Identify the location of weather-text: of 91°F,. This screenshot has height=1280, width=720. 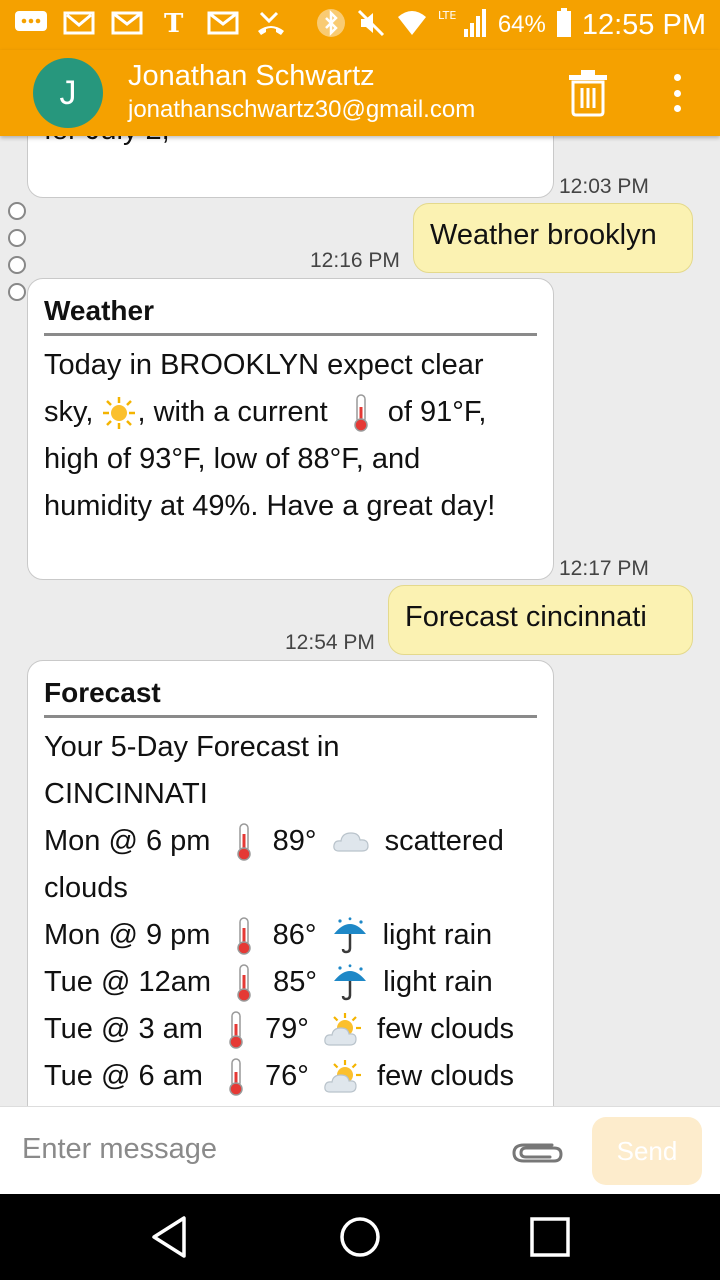
(437, 412).